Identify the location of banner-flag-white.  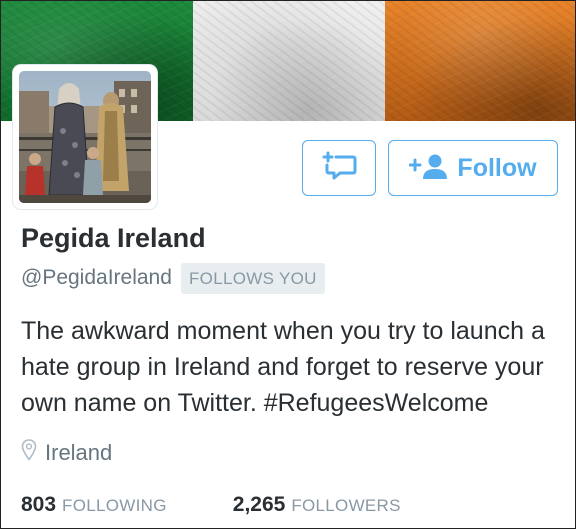
(289, 61).